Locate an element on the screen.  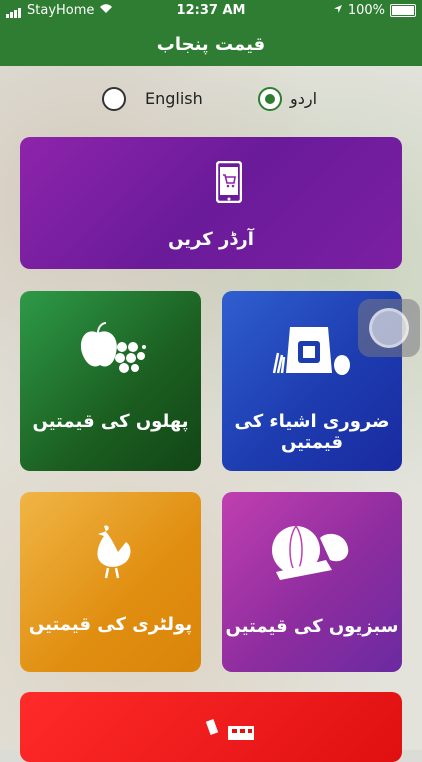
fruits-label: پھلوں کی قیمتیں is located at coordinates (110, 421).